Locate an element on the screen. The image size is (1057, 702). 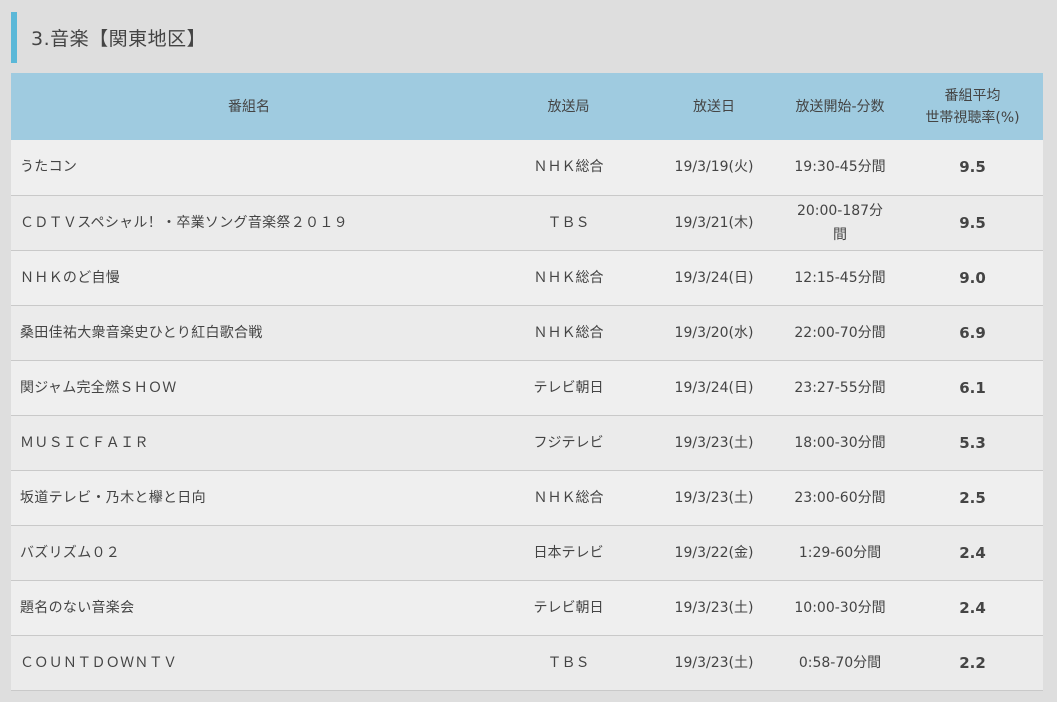
rating: 5.3 is located at coordinates (972, 442).